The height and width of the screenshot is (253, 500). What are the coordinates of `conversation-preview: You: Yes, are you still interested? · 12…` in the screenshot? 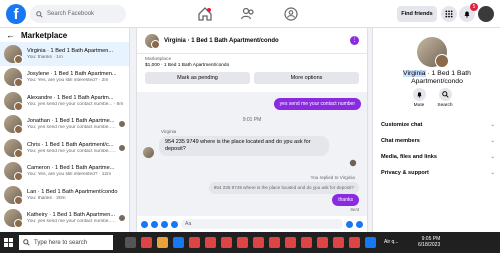 It's located at (69, 175).